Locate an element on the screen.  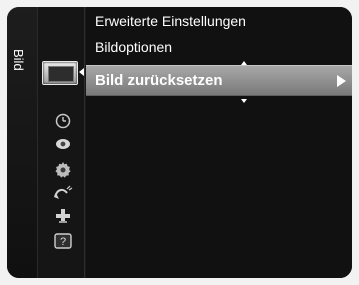
menu-item-bildoptionen: Bildoptionen is located at coordinates (133, 47).